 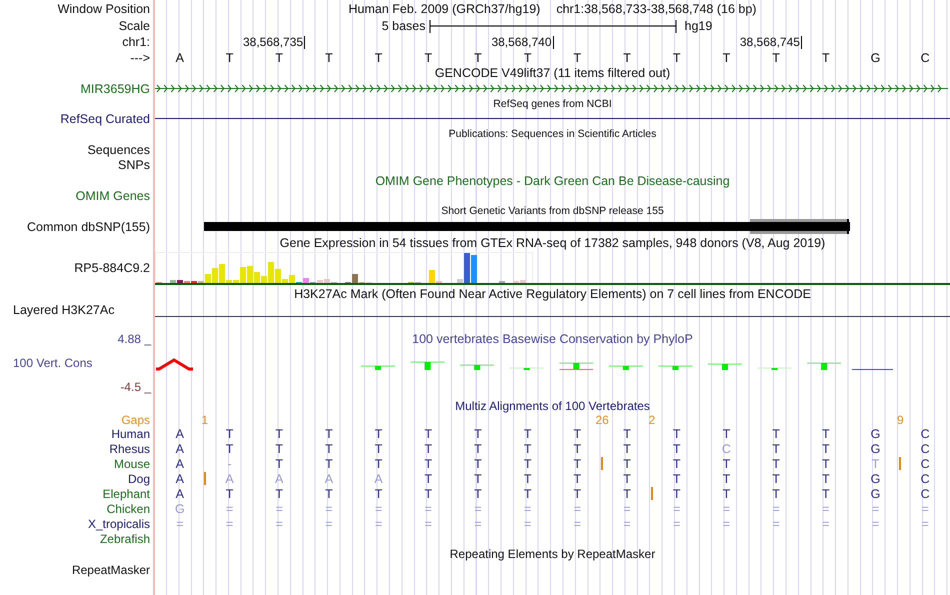 I want to click on position-label: 38,568,735, so click(x=274, y=42).